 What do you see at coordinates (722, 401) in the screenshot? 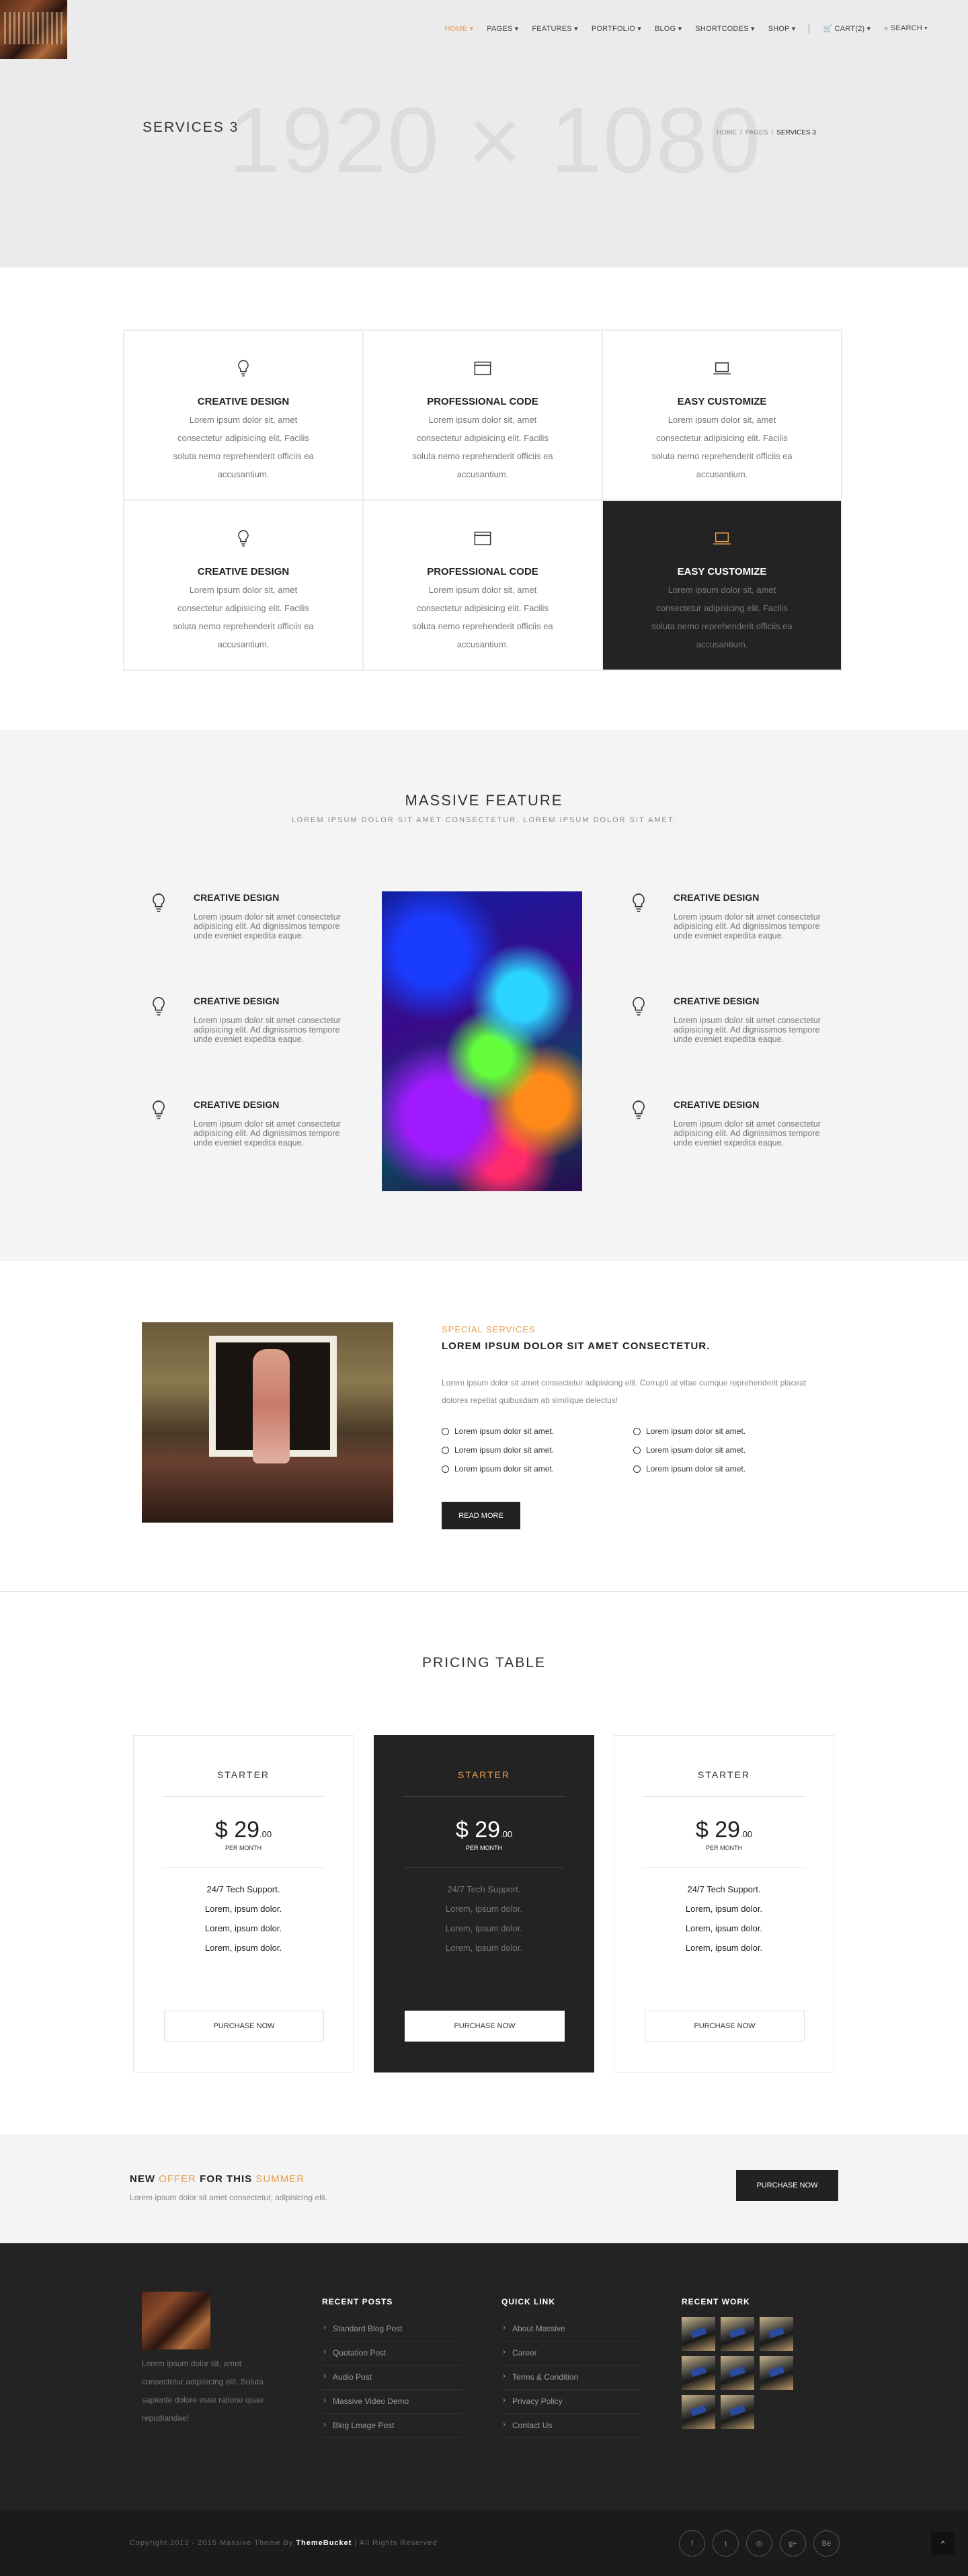
I see `service-title: EASY CUSTOMIZE` at bounding box center [722, 401].